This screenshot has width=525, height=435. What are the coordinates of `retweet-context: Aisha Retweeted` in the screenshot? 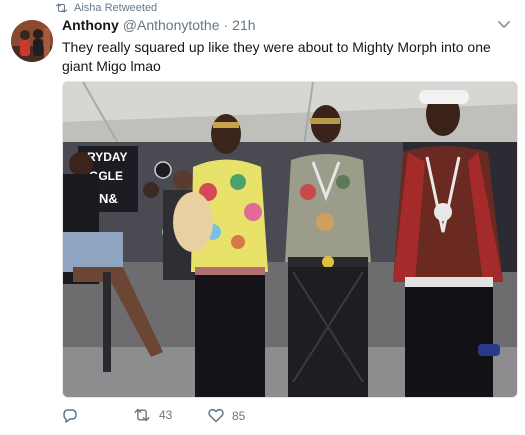 It's located at (106, 8).